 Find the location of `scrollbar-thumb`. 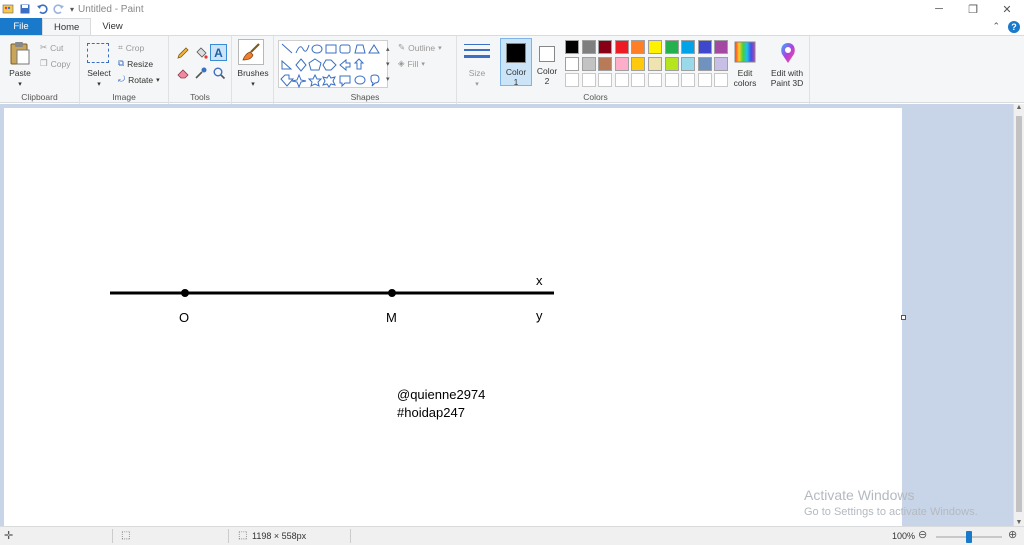

scrollbar-thumb is located at coordinates (1019, 314).